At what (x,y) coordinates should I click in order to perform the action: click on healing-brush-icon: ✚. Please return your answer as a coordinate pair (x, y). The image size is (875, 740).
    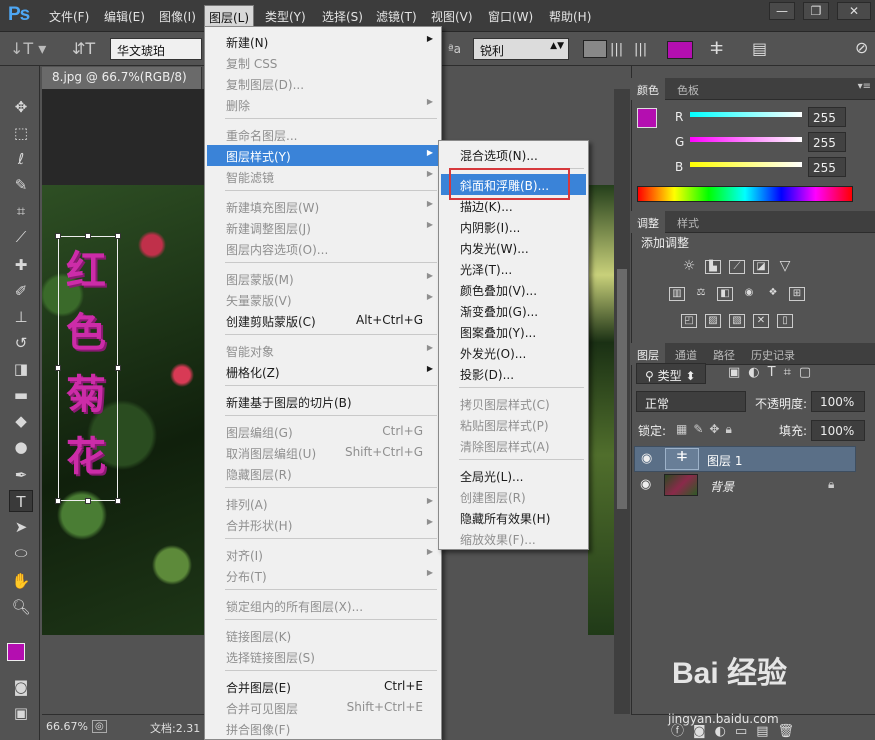
    Looking at the image, I should click on (21, 265).